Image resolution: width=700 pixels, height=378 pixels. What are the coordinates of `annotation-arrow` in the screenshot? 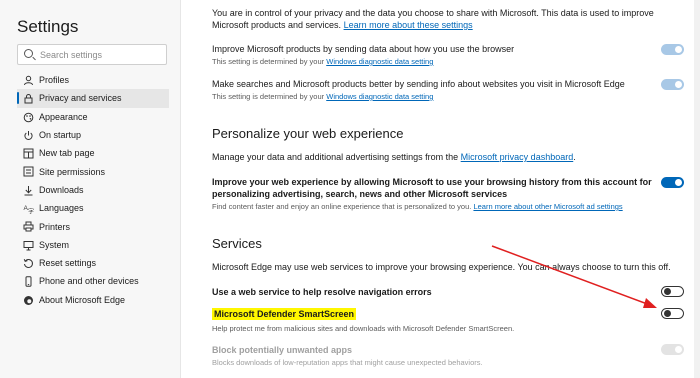 It's located at (574, 276).